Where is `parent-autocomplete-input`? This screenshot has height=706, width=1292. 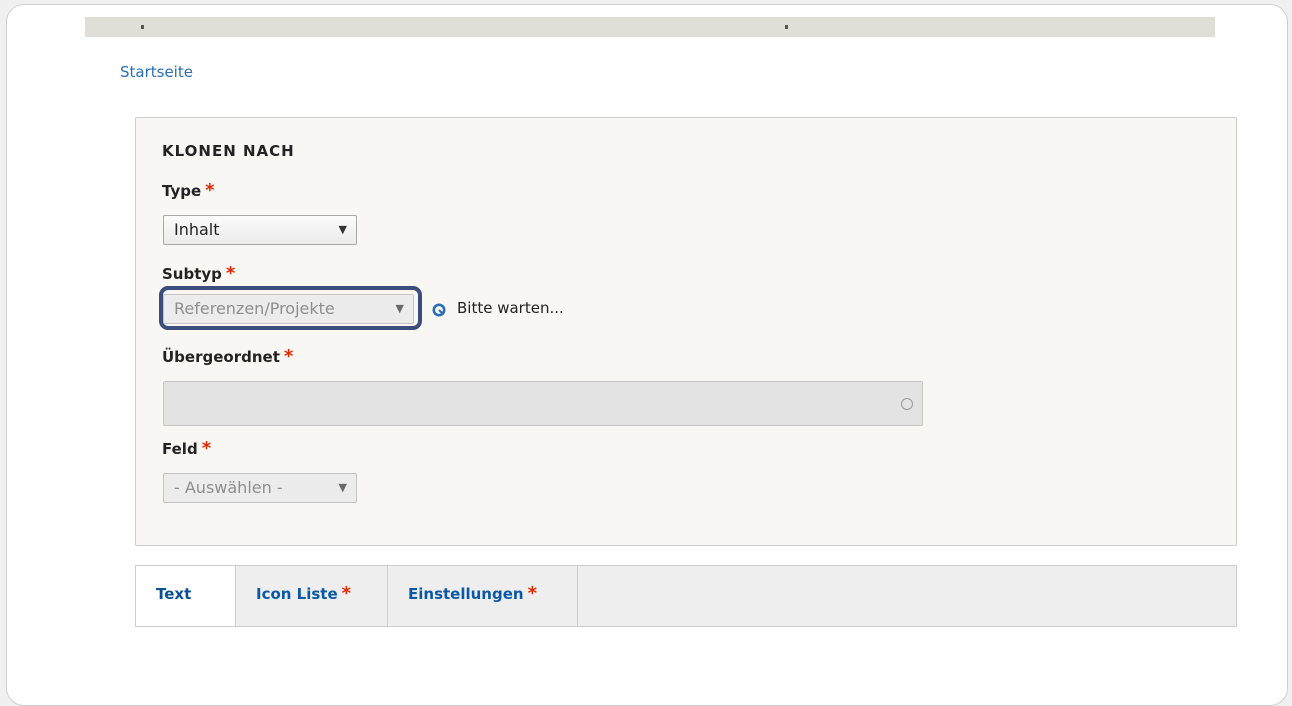 parent-autocomplete-input is located at coordinates (543, 403).